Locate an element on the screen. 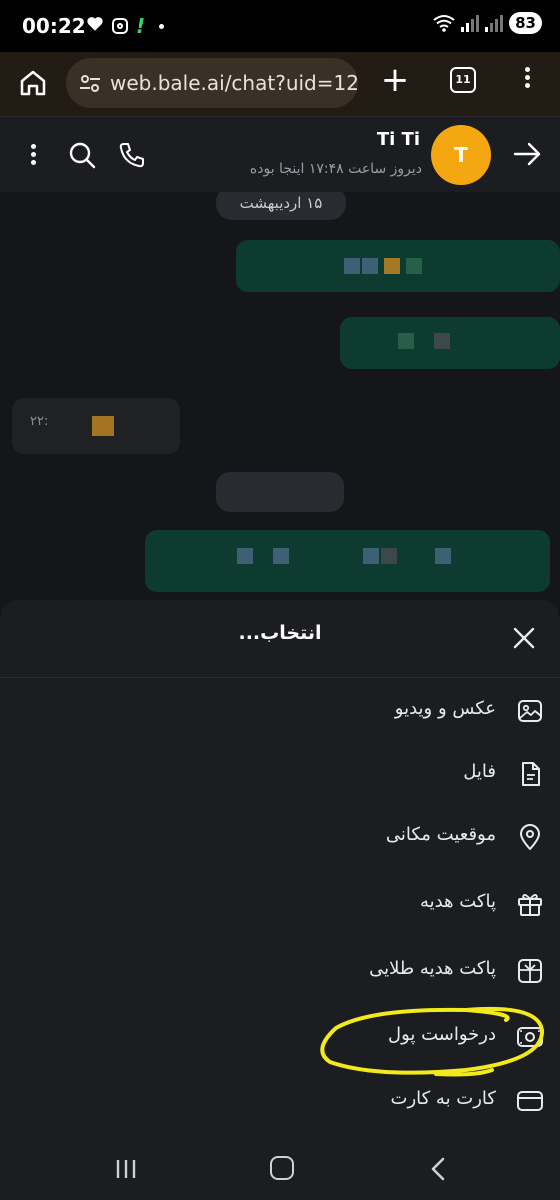 The image size is (560, 1200). address-bar: web.bale.ai/chat?uid=12 is located at coordinates (212, 83).